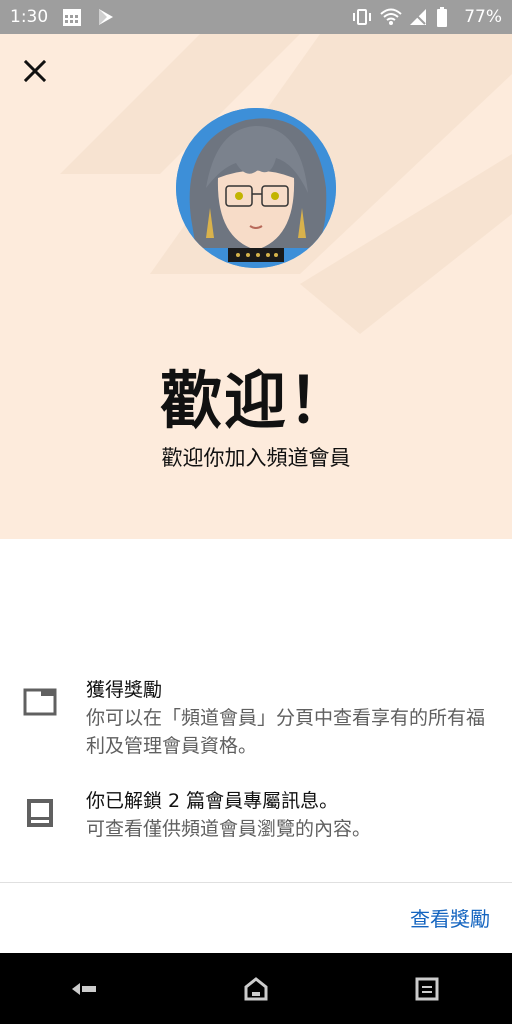 Image resolution: width=512 pixels, height=1024 pixels. I want to click on battery-icon, so click(446, 17).